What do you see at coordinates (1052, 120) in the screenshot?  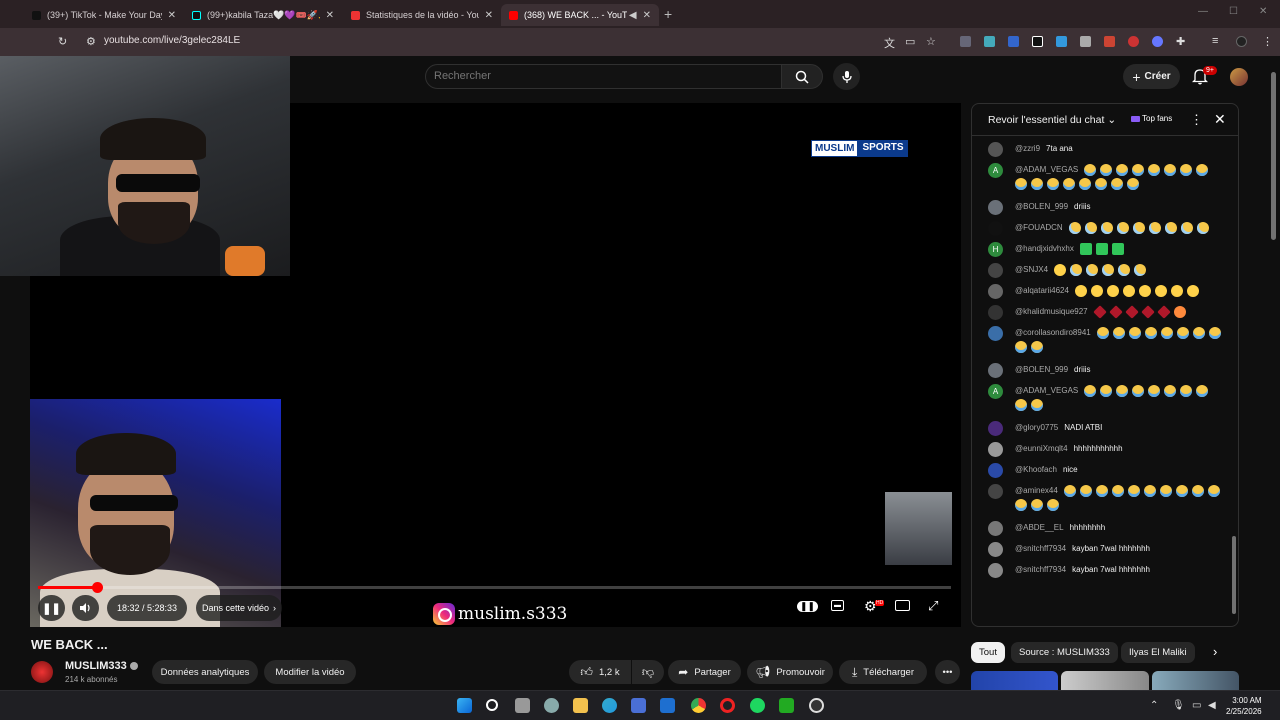 I see `chat-mode-dropdown: Revoir l'essentiel du chat ⌄` at bounding box center [1052, 120].